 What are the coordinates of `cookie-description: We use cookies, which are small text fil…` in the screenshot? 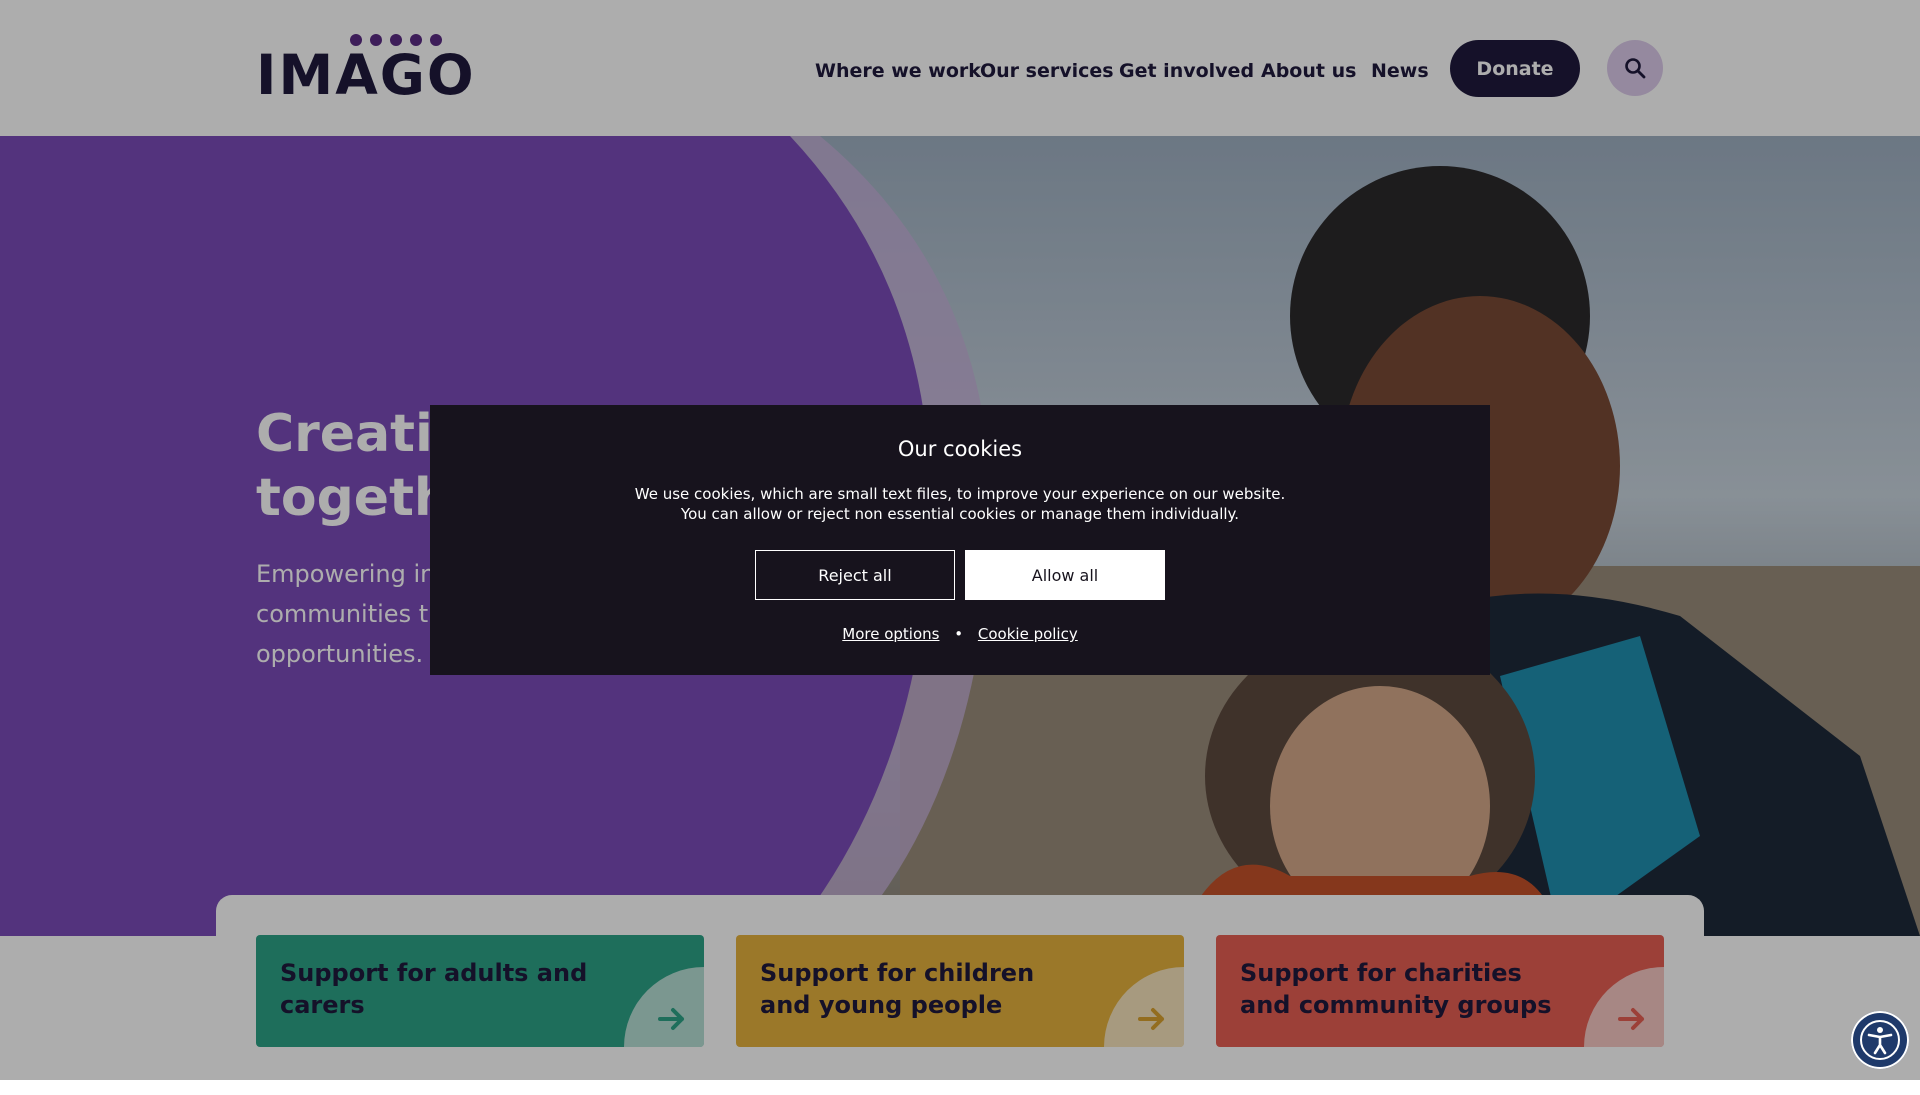 It's located at (960, 504).